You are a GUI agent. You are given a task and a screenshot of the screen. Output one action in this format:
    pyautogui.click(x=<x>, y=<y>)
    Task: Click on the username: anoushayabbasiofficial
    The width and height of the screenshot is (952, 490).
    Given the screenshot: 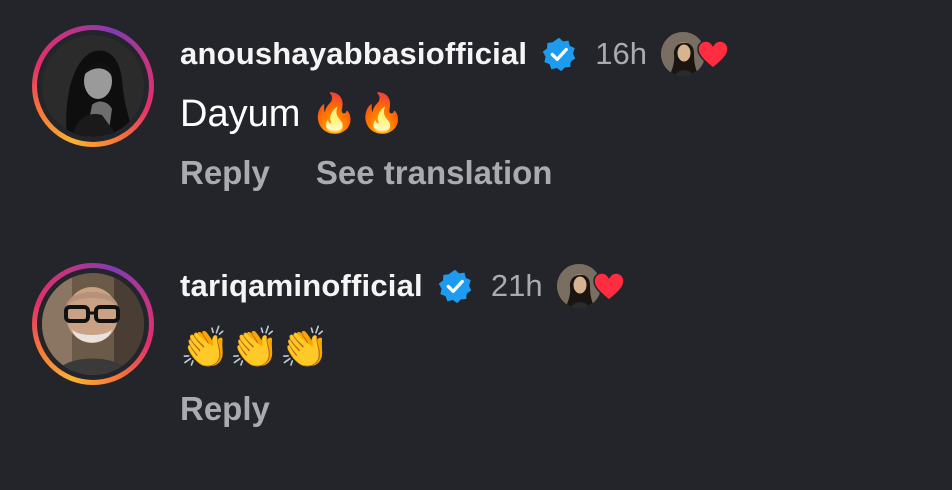 What is the action you would take?
    pyautogui.click(x=353, y=54)
    